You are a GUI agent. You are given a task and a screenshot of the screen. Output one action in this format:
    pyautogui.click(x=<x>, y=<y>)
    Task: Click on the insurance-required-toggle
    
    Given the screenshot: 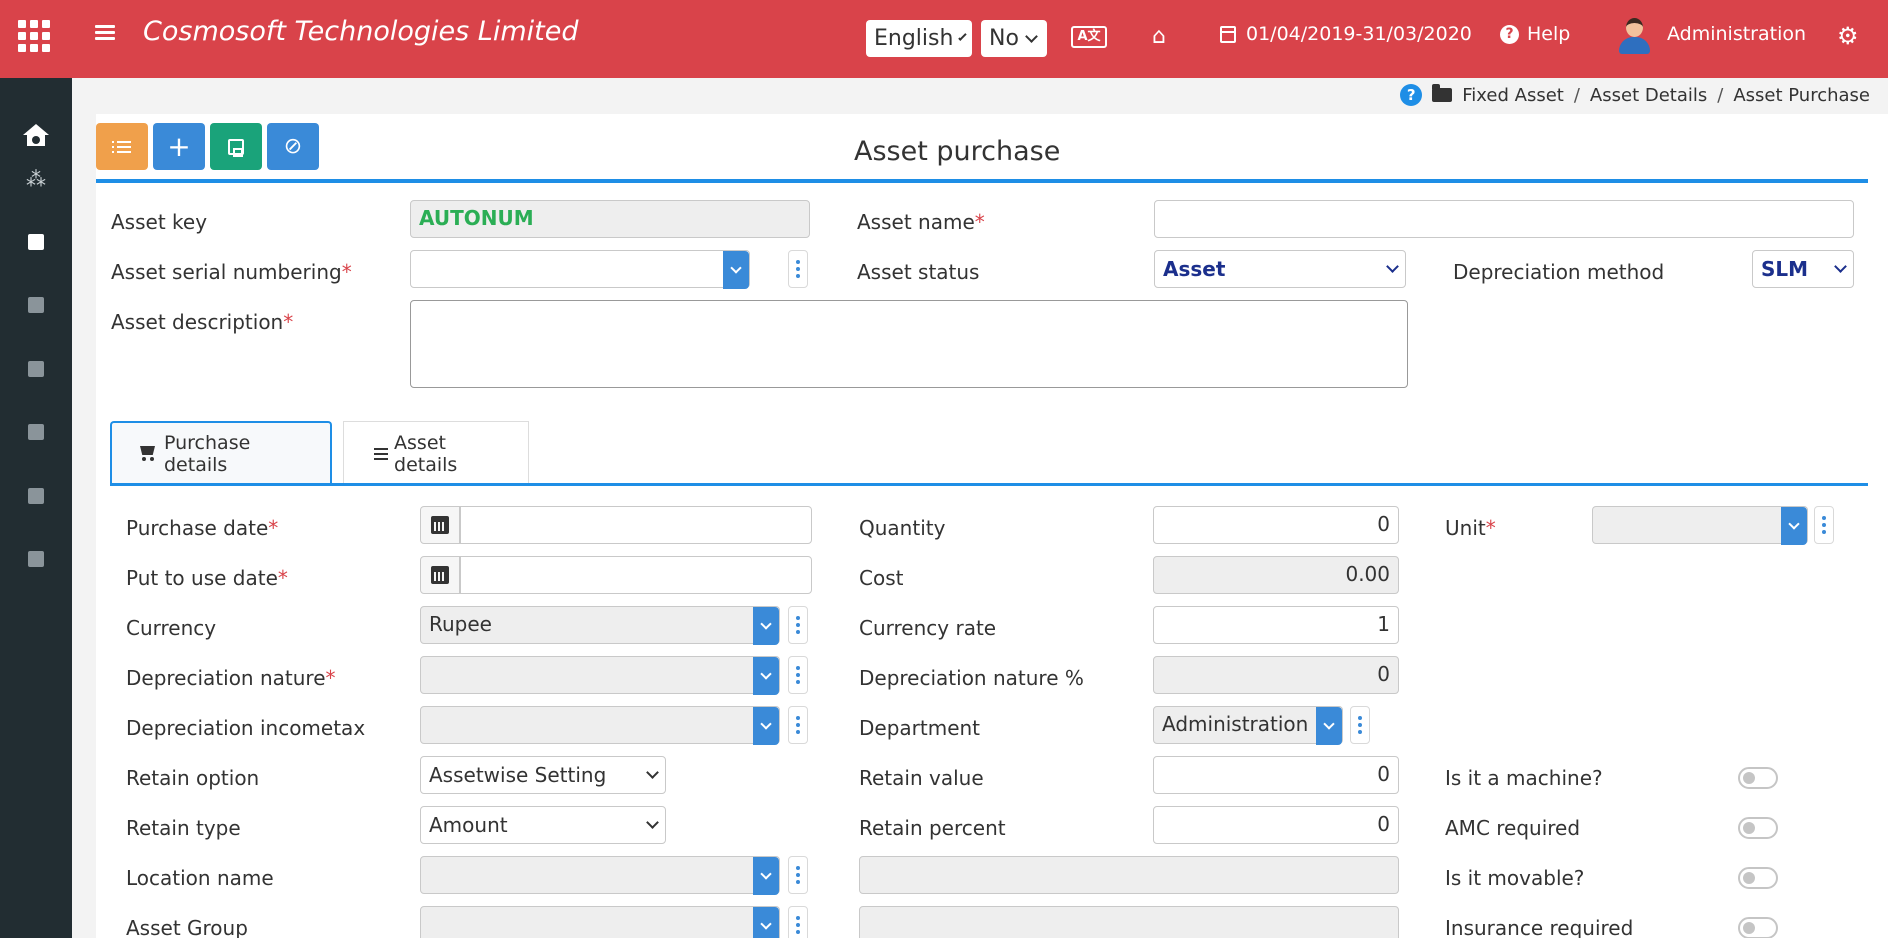 What is the action you would take?
    pyautogui.click(x=1758, y=927)
    